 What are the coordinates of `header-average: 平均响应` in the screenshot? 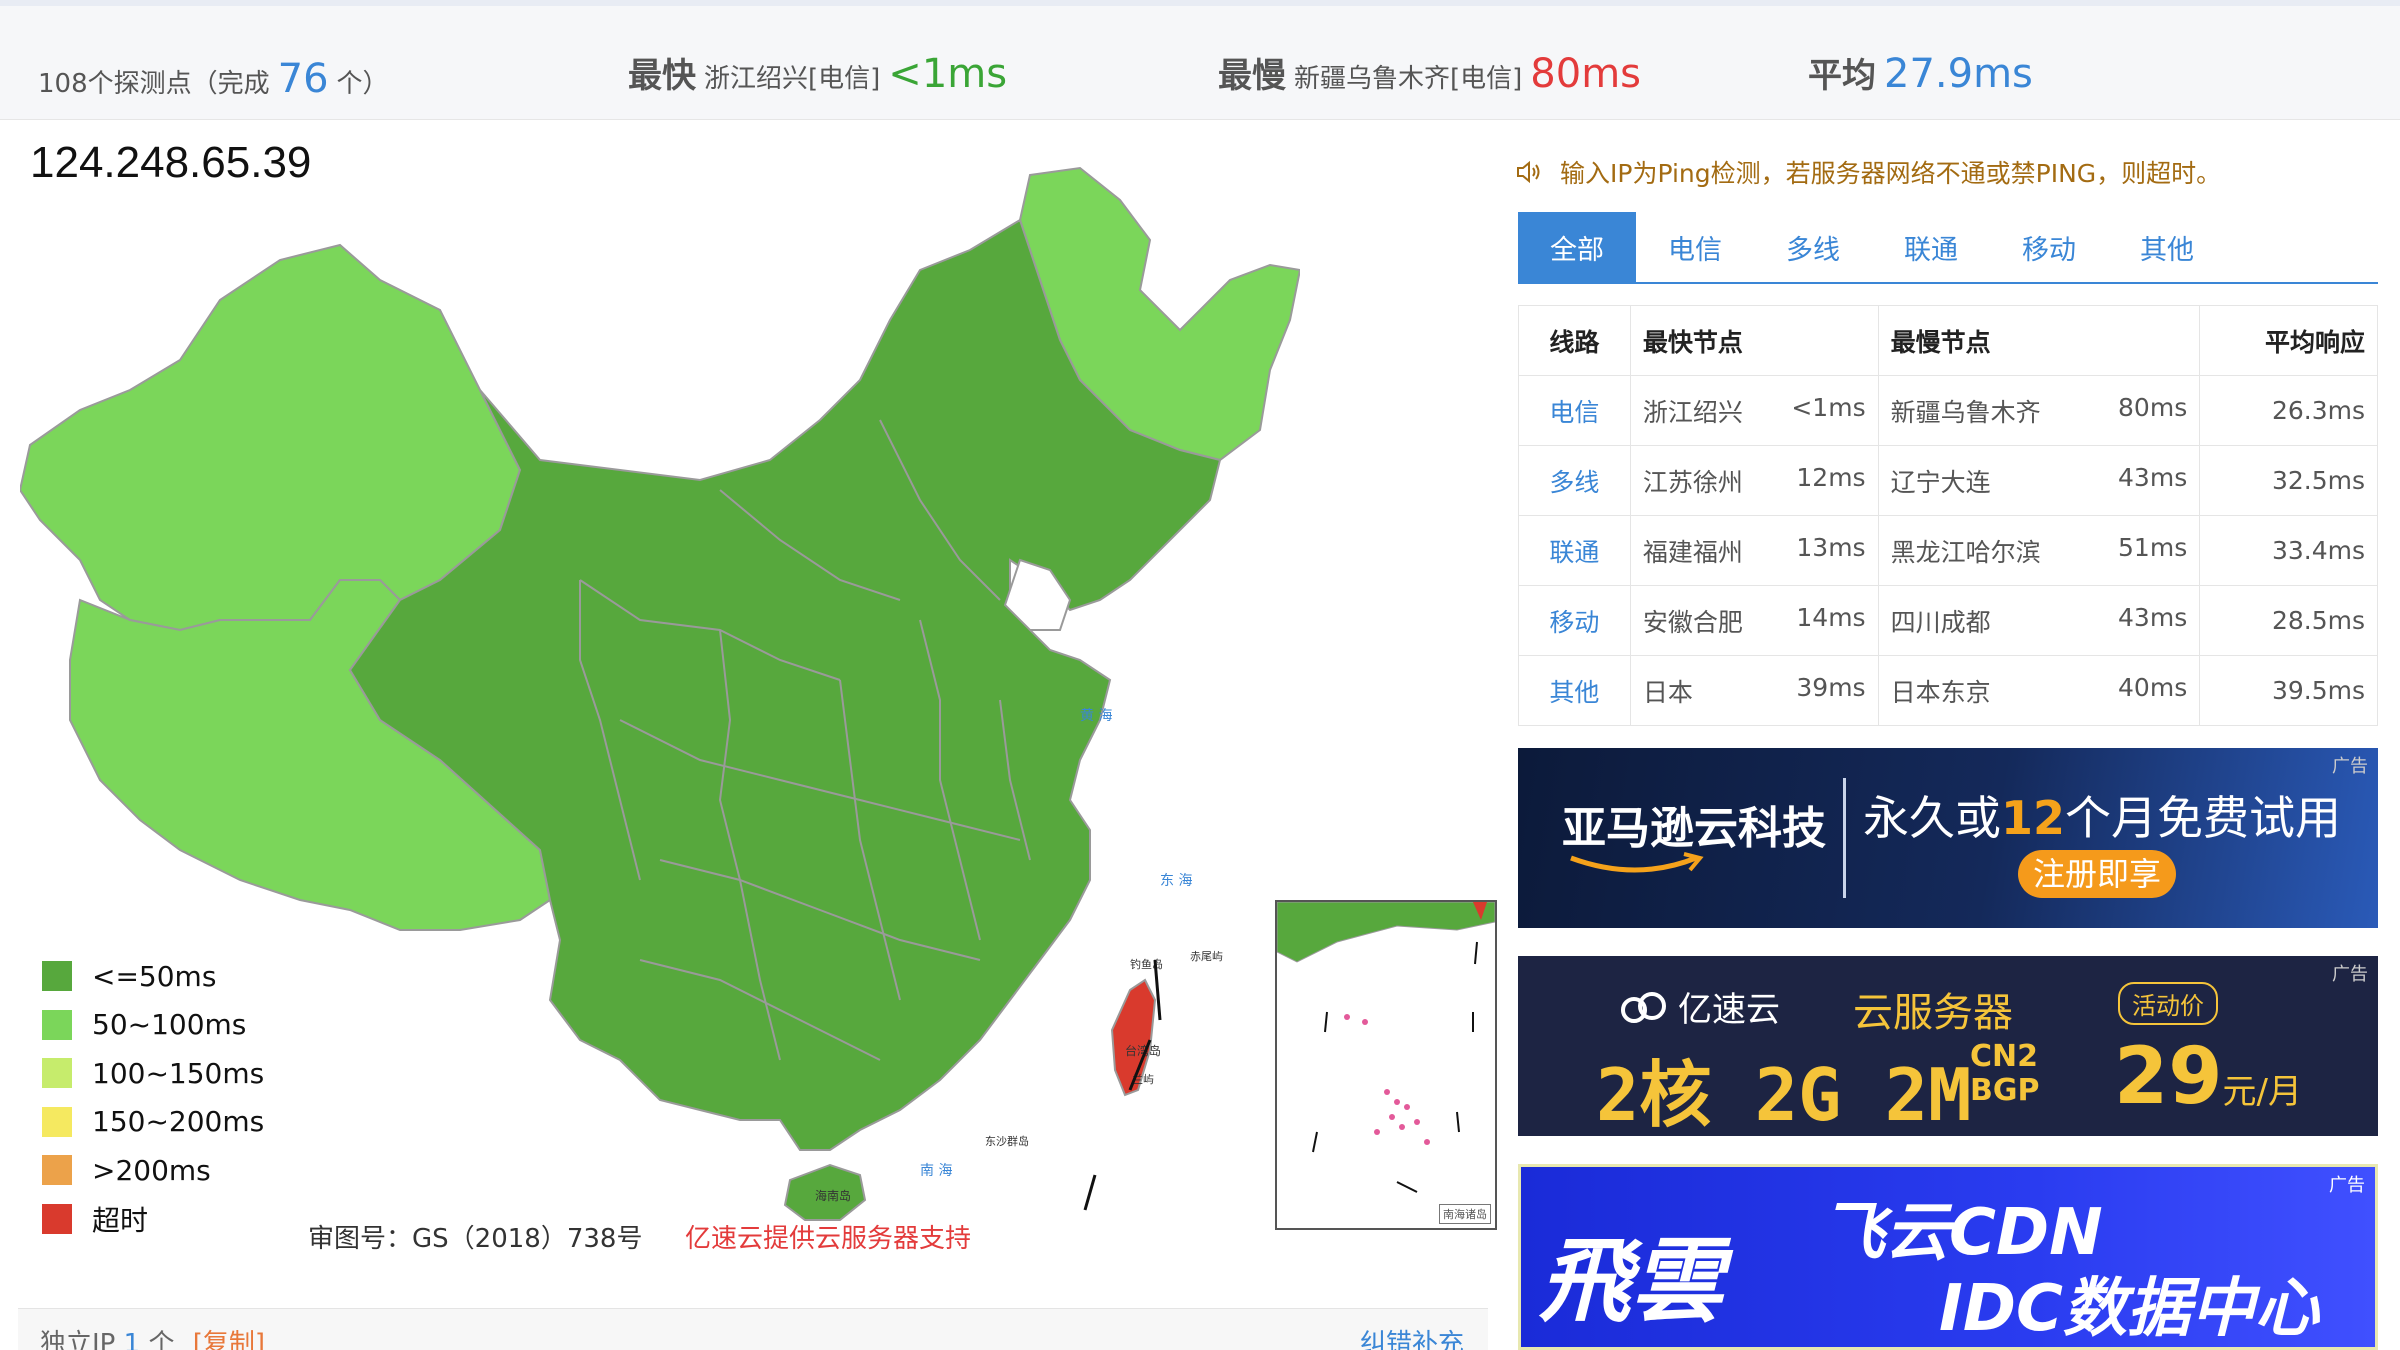 It's located at (2288, 340).